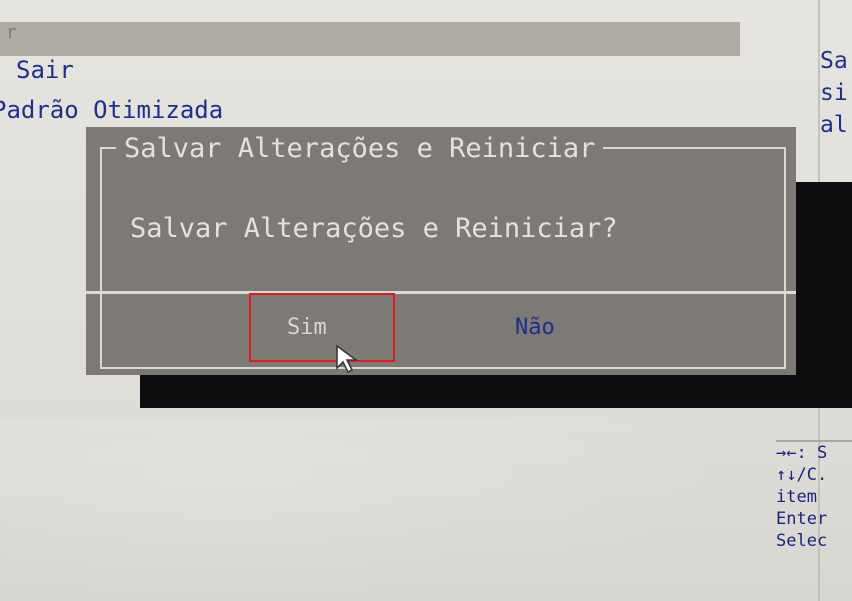 Image resolution: width=852 pixels, height=601 pixels. Describe the element at coordinates (802, 475) in the screenshot. I see `key-help-line: ↑↓/C.` at that location.